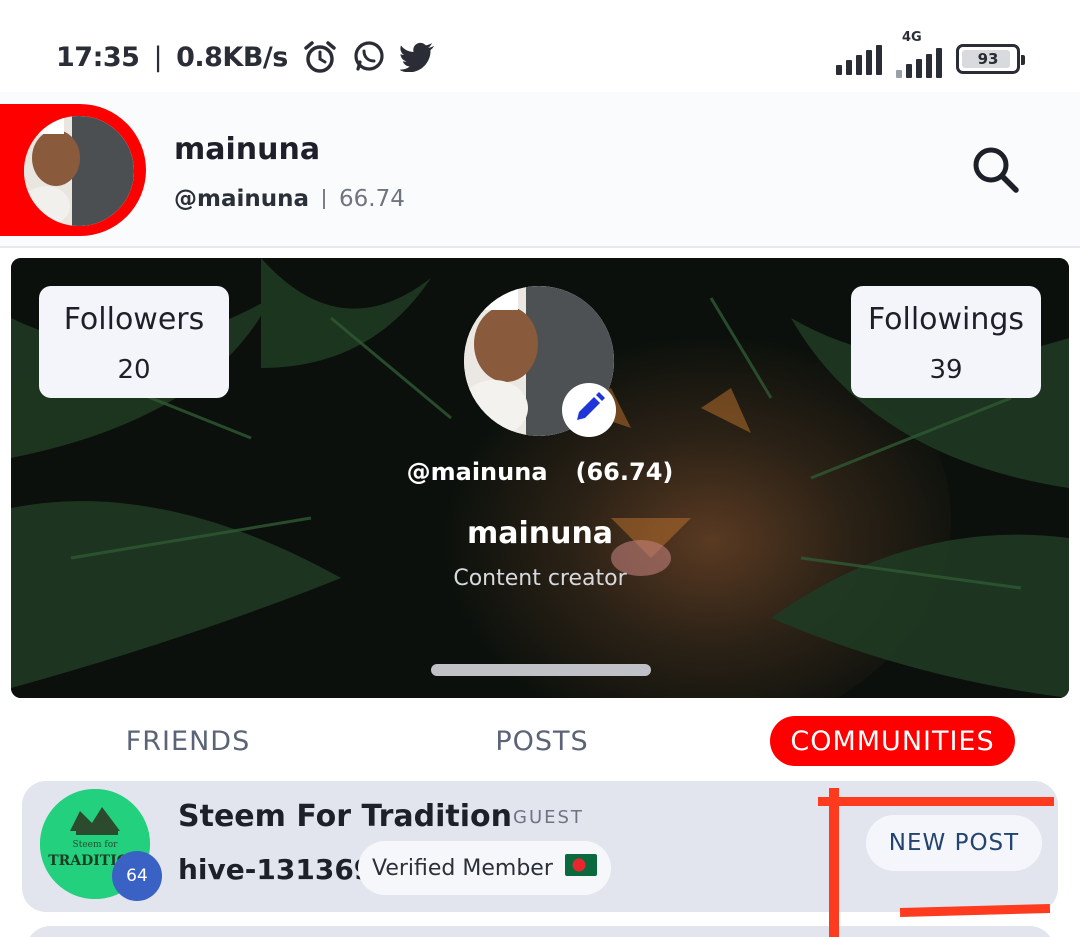 The height and width of the screenshot is (937, 1080). I want to click on status-left: 17:35 | 0.8KB/s, so click(246, 57).